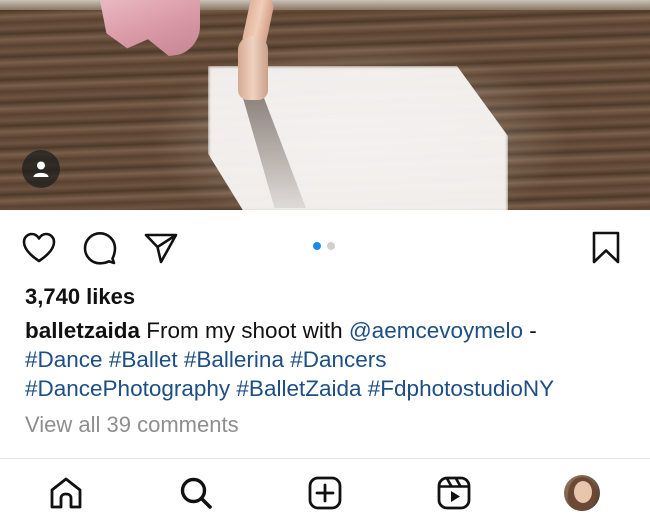 This screenshot has height=521, width=650. Describe the element at coordinates (244, 330) in the screenshot. I see `caption-text: From my shoot with` at that location.